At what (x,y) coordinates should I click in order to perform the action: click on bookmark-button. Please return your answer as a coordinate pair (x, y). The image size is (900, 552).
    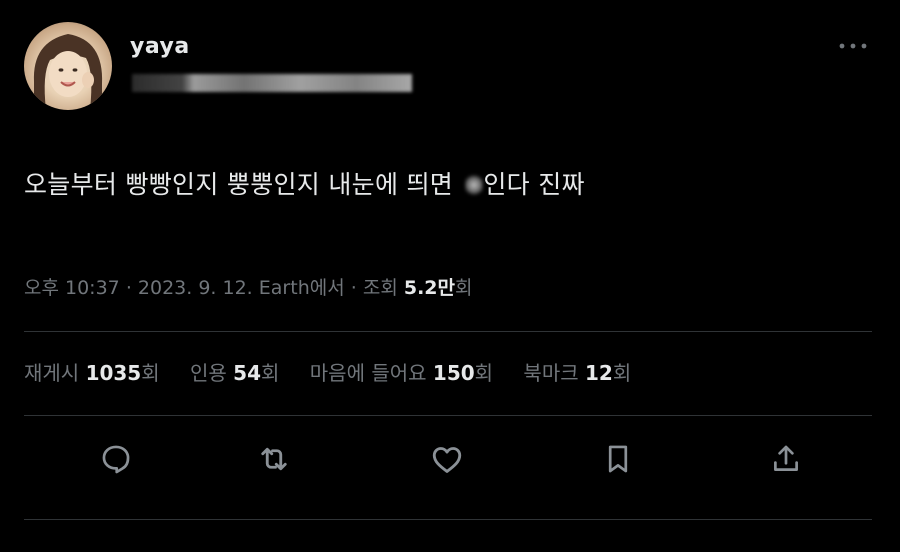
    Looking at the image, I should click on (618, 459).